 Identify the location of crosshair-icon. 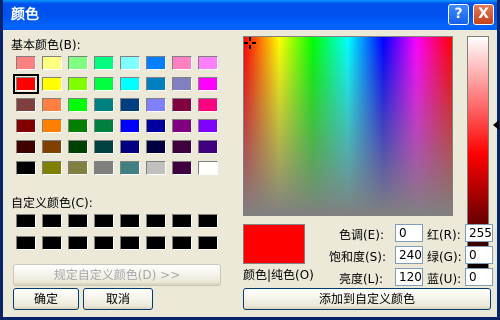
(250, 43).